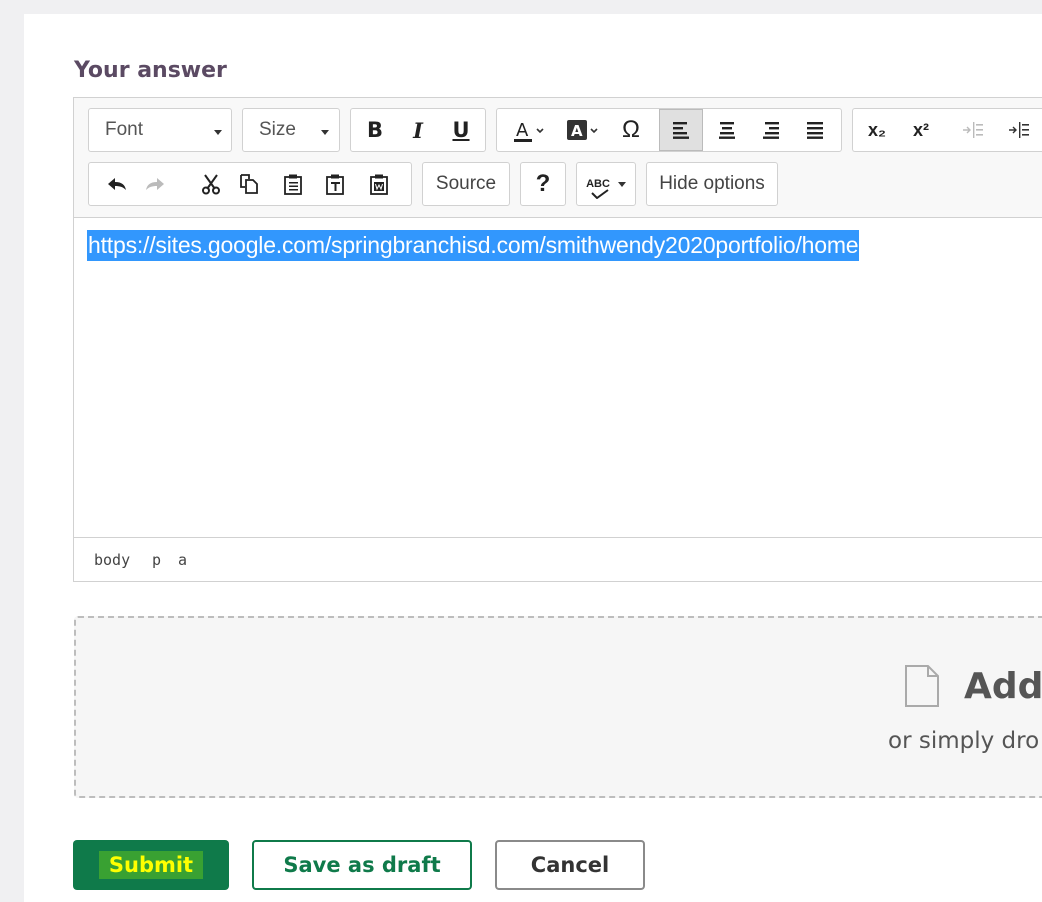 The image size is (1042, 902). I want to click on decrease-indent-button, so click(973, 130).